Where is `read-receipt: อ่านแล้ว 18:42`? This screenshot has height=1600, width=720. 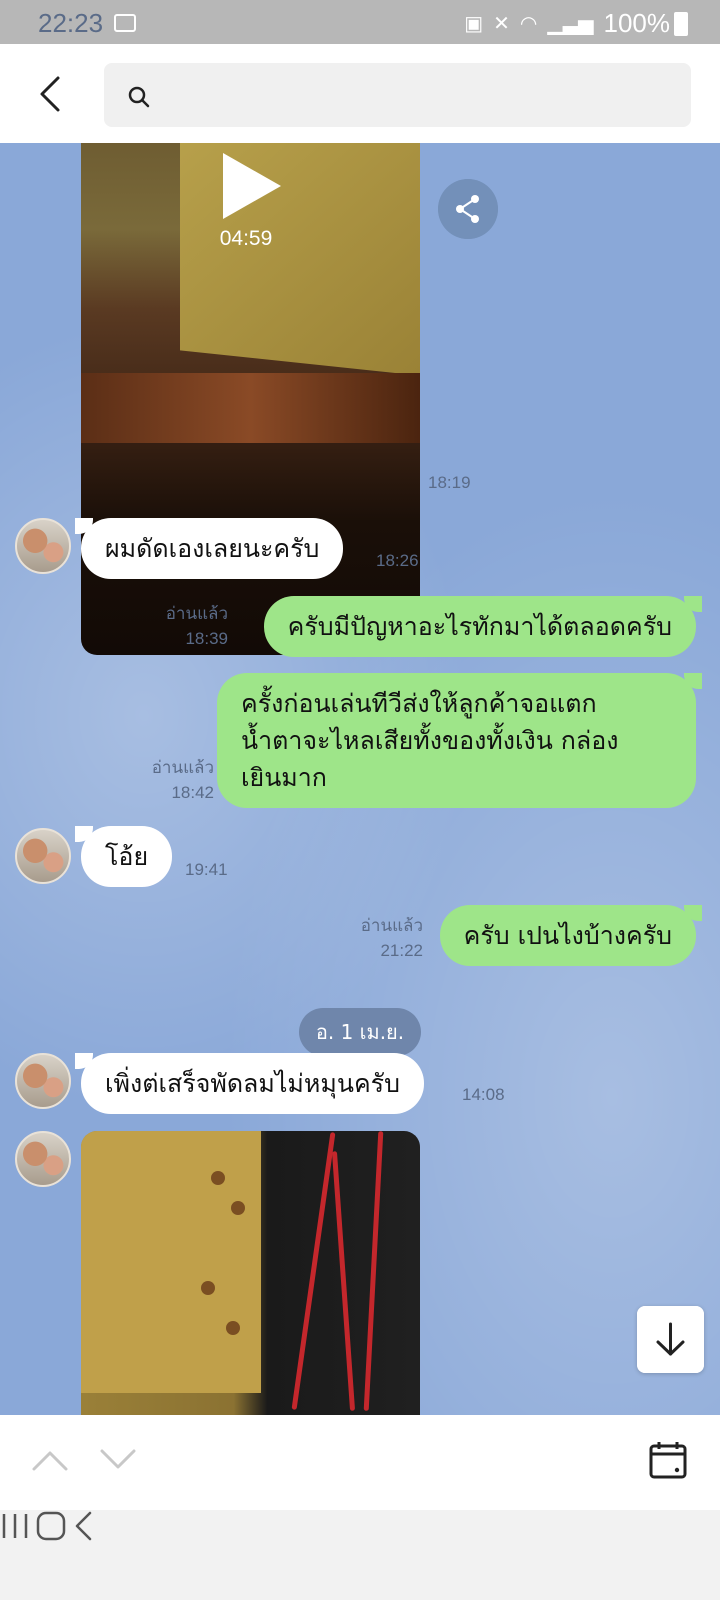
read-receipt: อ่านแล้ว 18:42 is located at coordinates (182, 780).